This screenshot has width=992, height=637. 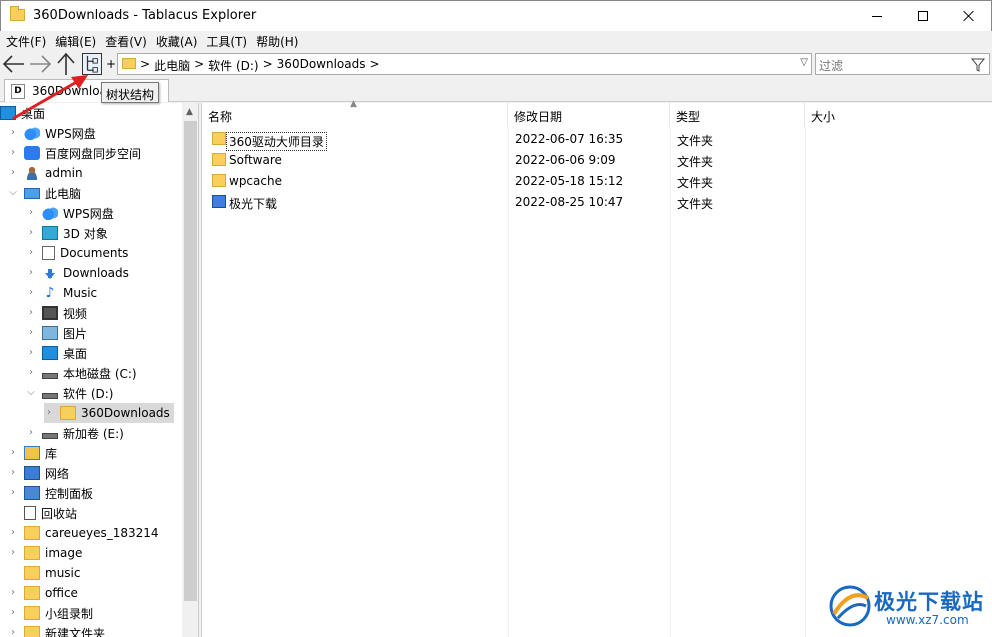 I want to click on breadcrumb-drive-d: 软件 (D:), so click(x=233, y=65).